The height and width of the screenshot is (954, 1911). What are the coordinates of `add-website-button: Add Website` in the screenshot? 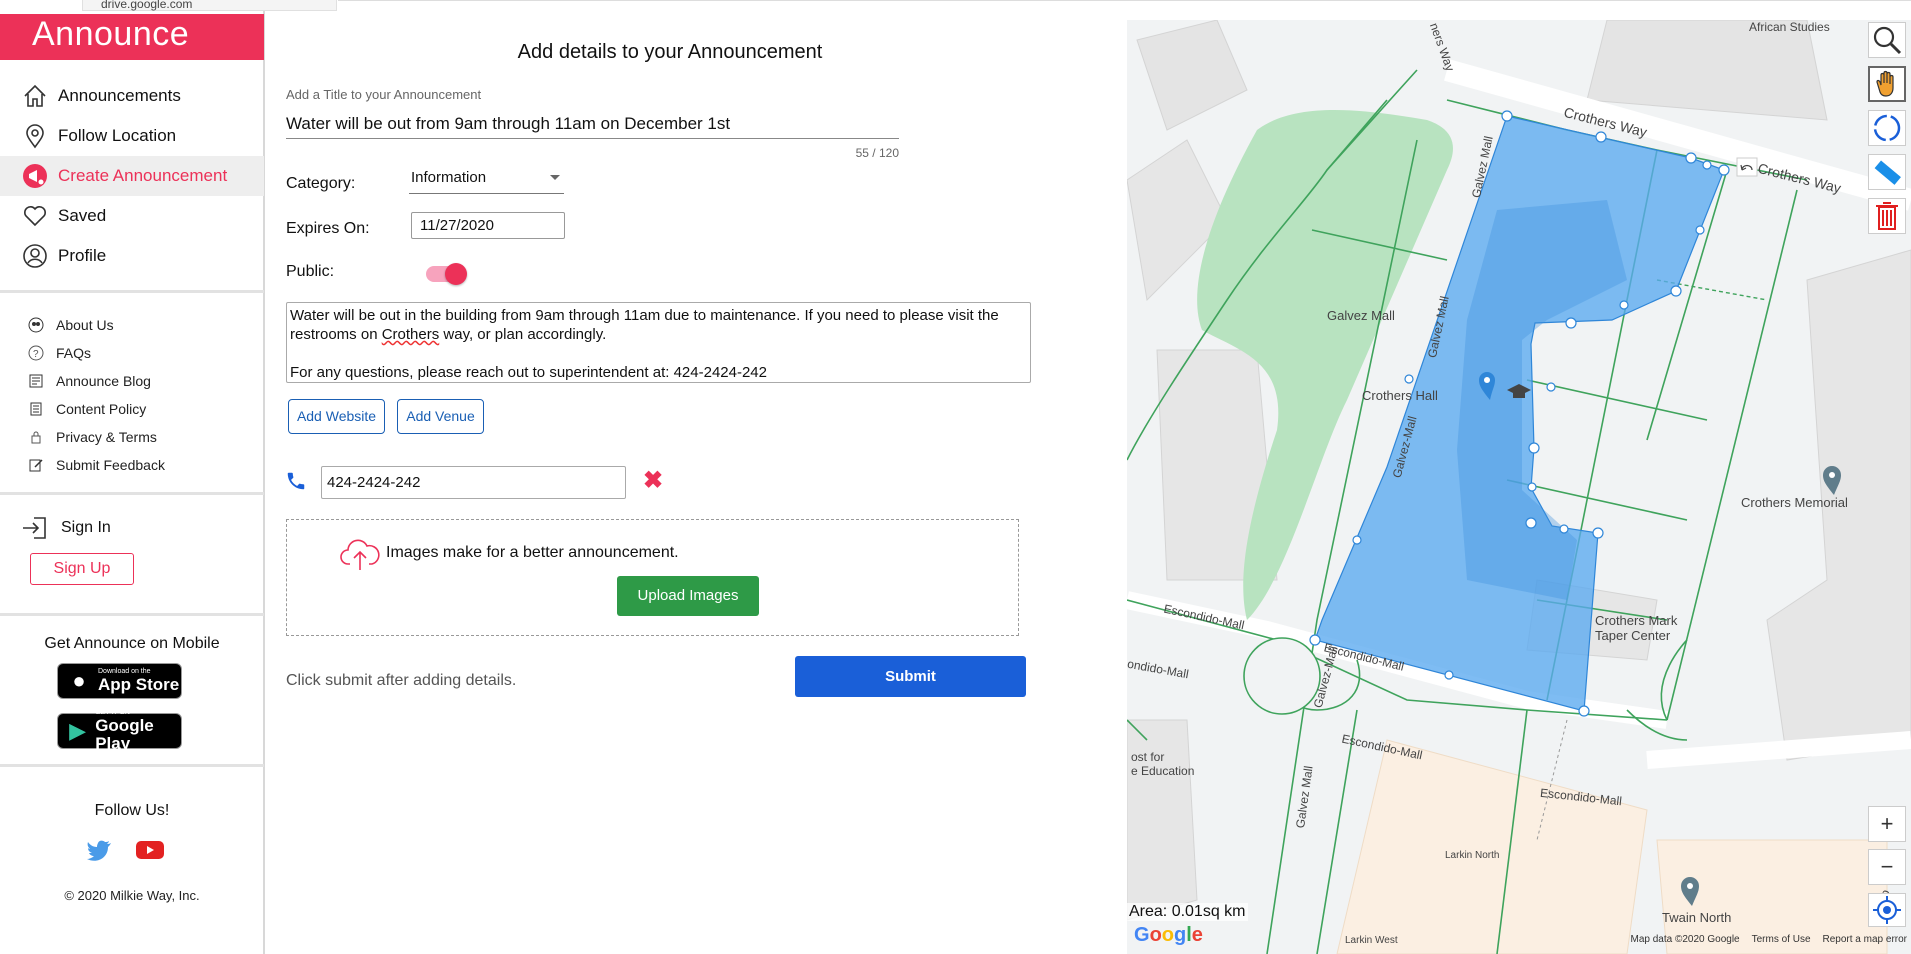 It's located at (336, 416).